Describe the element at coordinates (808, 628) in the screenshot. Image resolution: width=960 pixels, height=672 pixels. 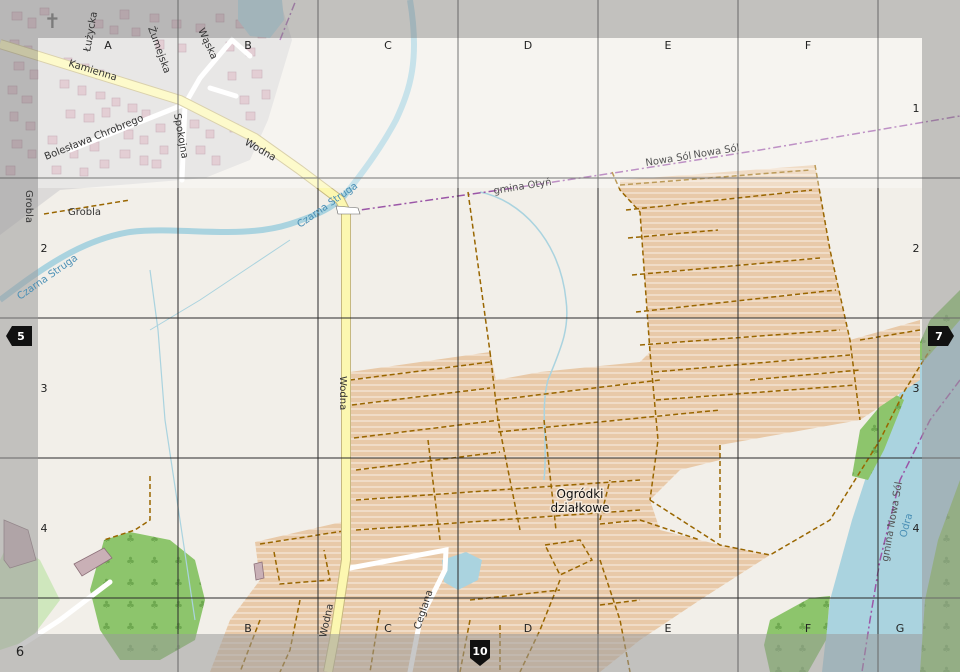
I see `grid-col-f-bottom: F` at that location.